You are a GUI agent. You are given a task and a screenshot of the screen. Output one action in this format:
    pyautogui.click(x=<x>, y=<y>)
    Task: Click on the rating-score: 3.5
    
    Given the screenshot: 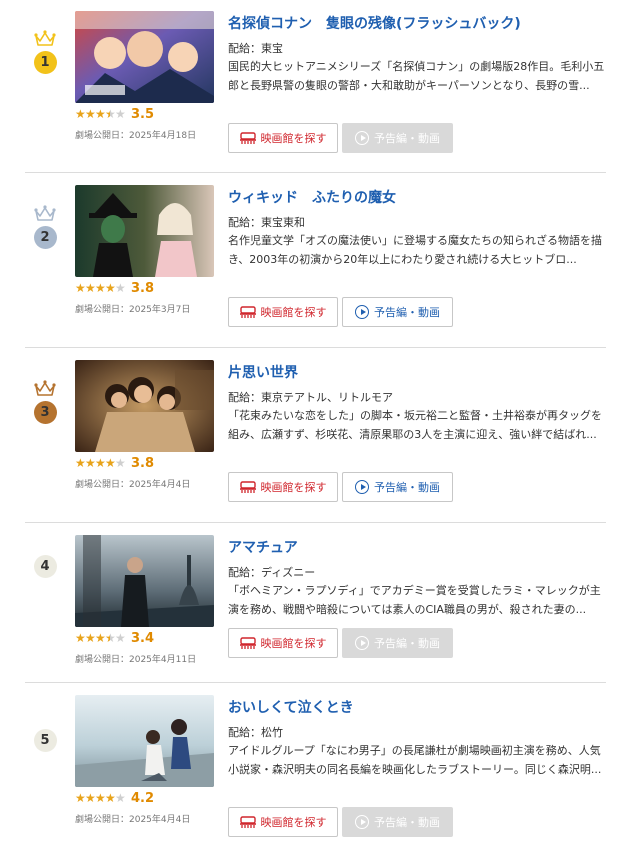 What is the action you would take?
    pyautogui.click(x=143, y=114)
    